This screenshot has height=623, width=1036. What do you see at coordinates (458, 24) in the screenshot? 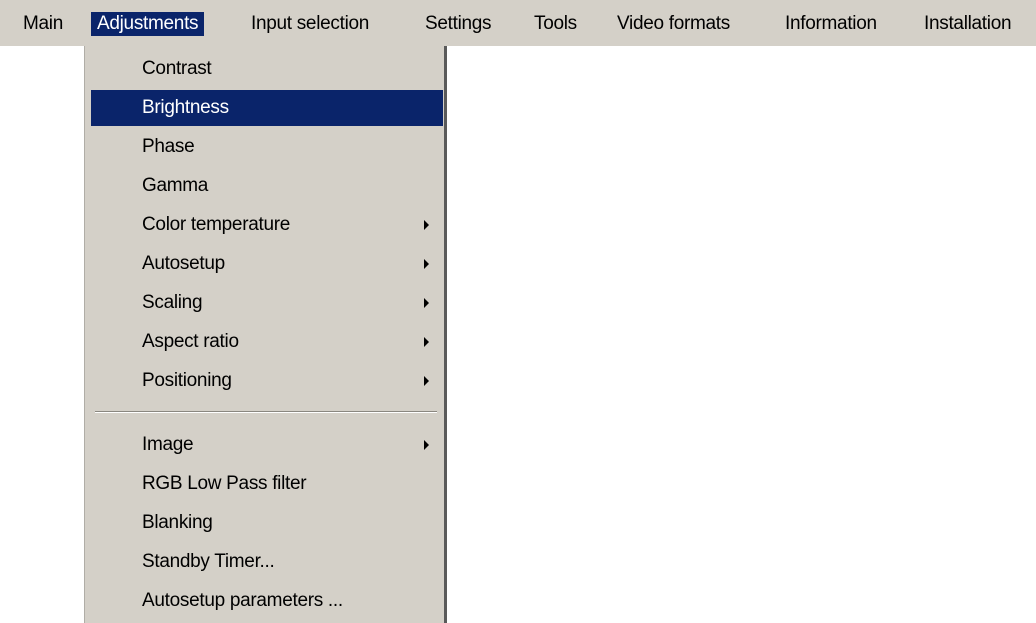
I see `menu-settings: Settings` at bounding box center [458, 24].